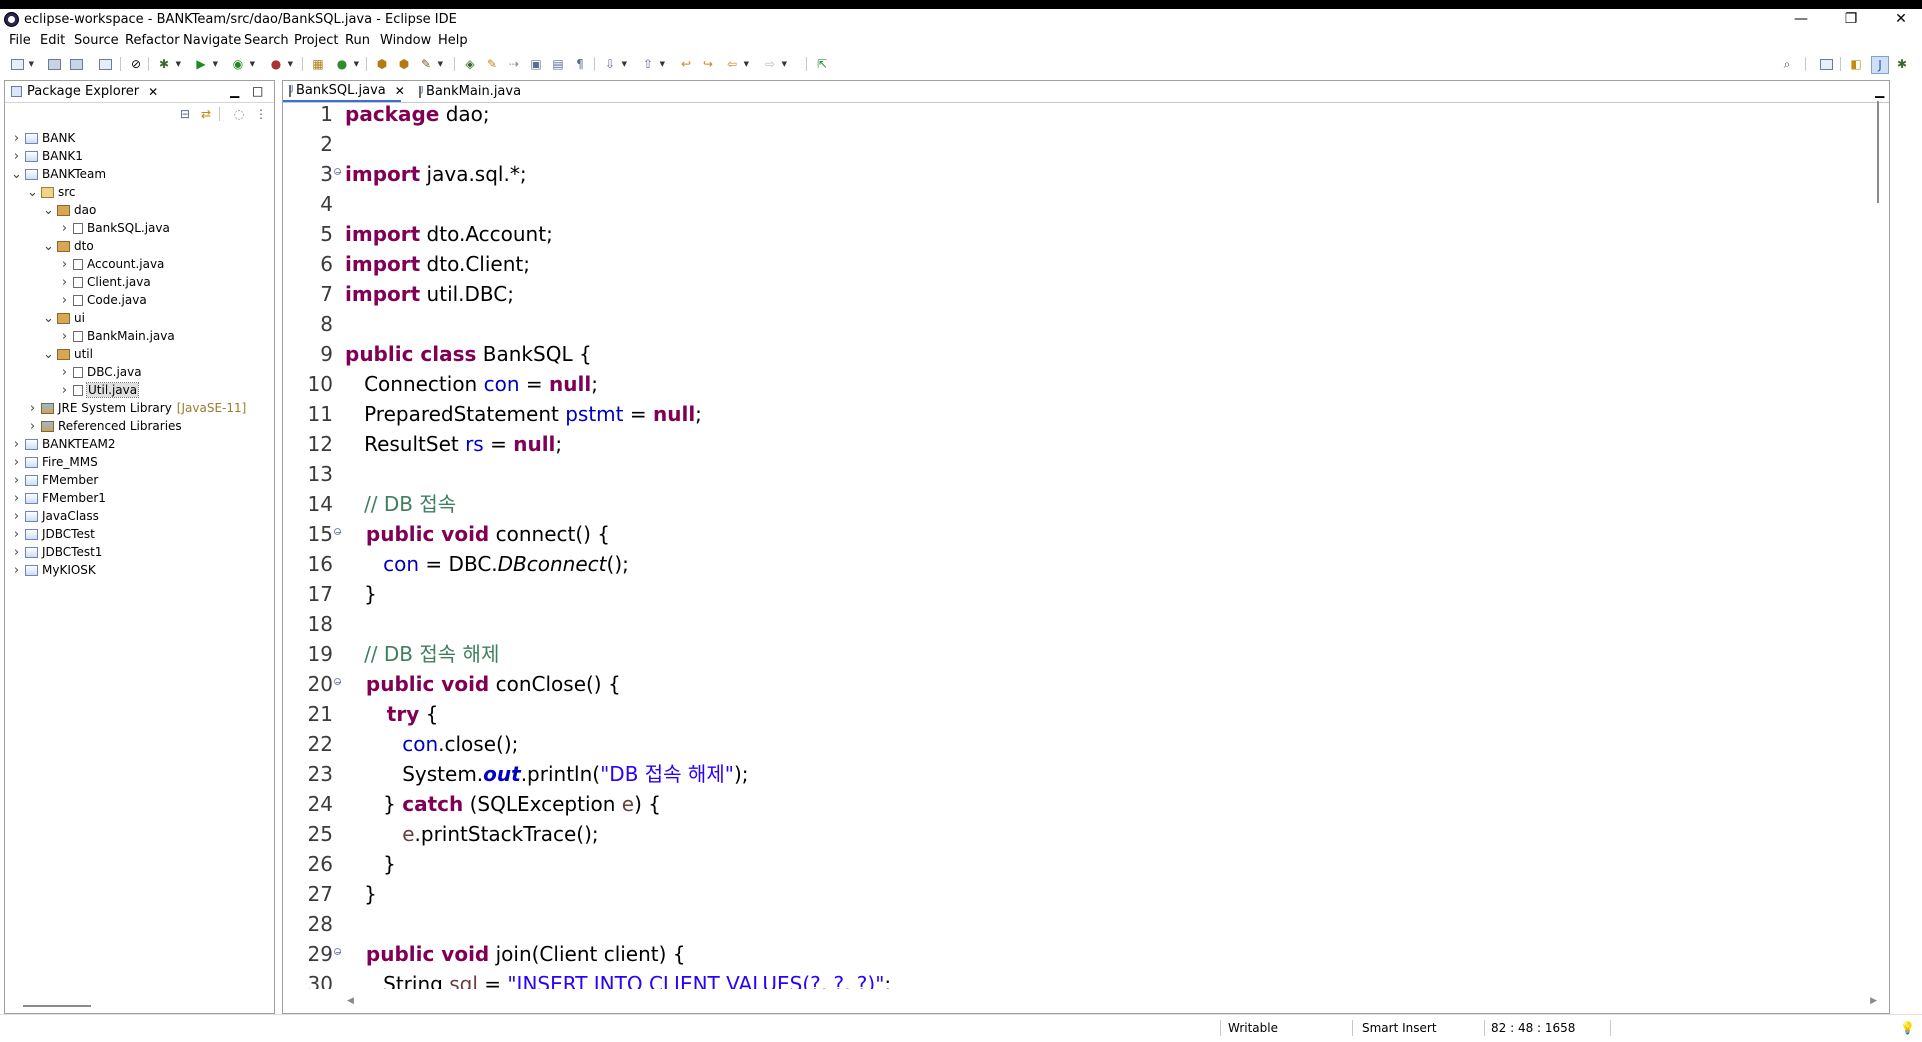 This screenshot has width=1922, height=1042. Describe the element at coordinates (139, 480) in the screenshot. I see `tree-item: › FMember` at that location.